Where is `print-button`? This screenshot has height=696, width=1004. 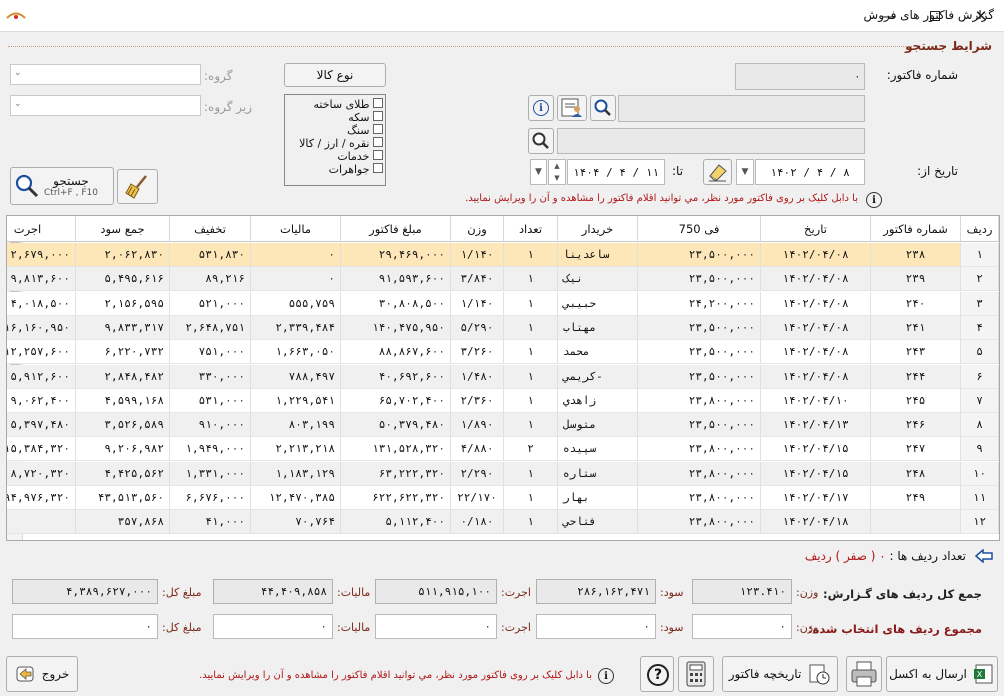
print-button is located at coordinates (864, 674).